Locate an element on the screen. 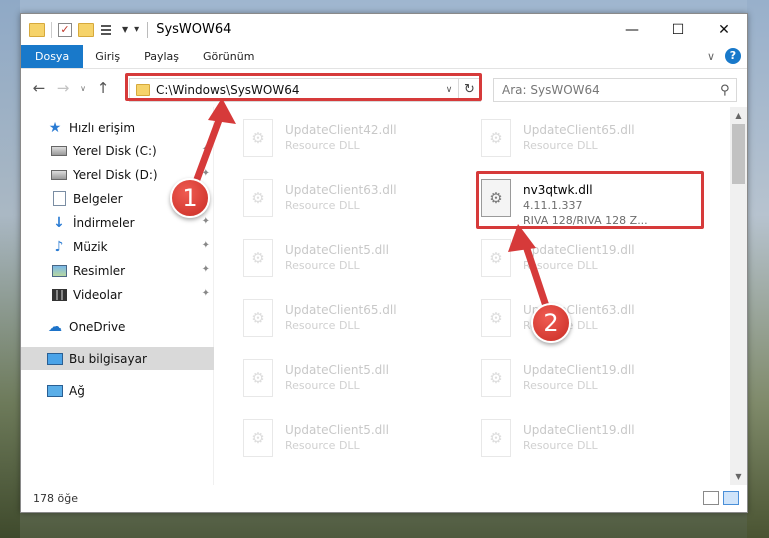 This screenshot has width=769, height=538. scroll-up-icon: ▲ is located at coordinates (738, 115).